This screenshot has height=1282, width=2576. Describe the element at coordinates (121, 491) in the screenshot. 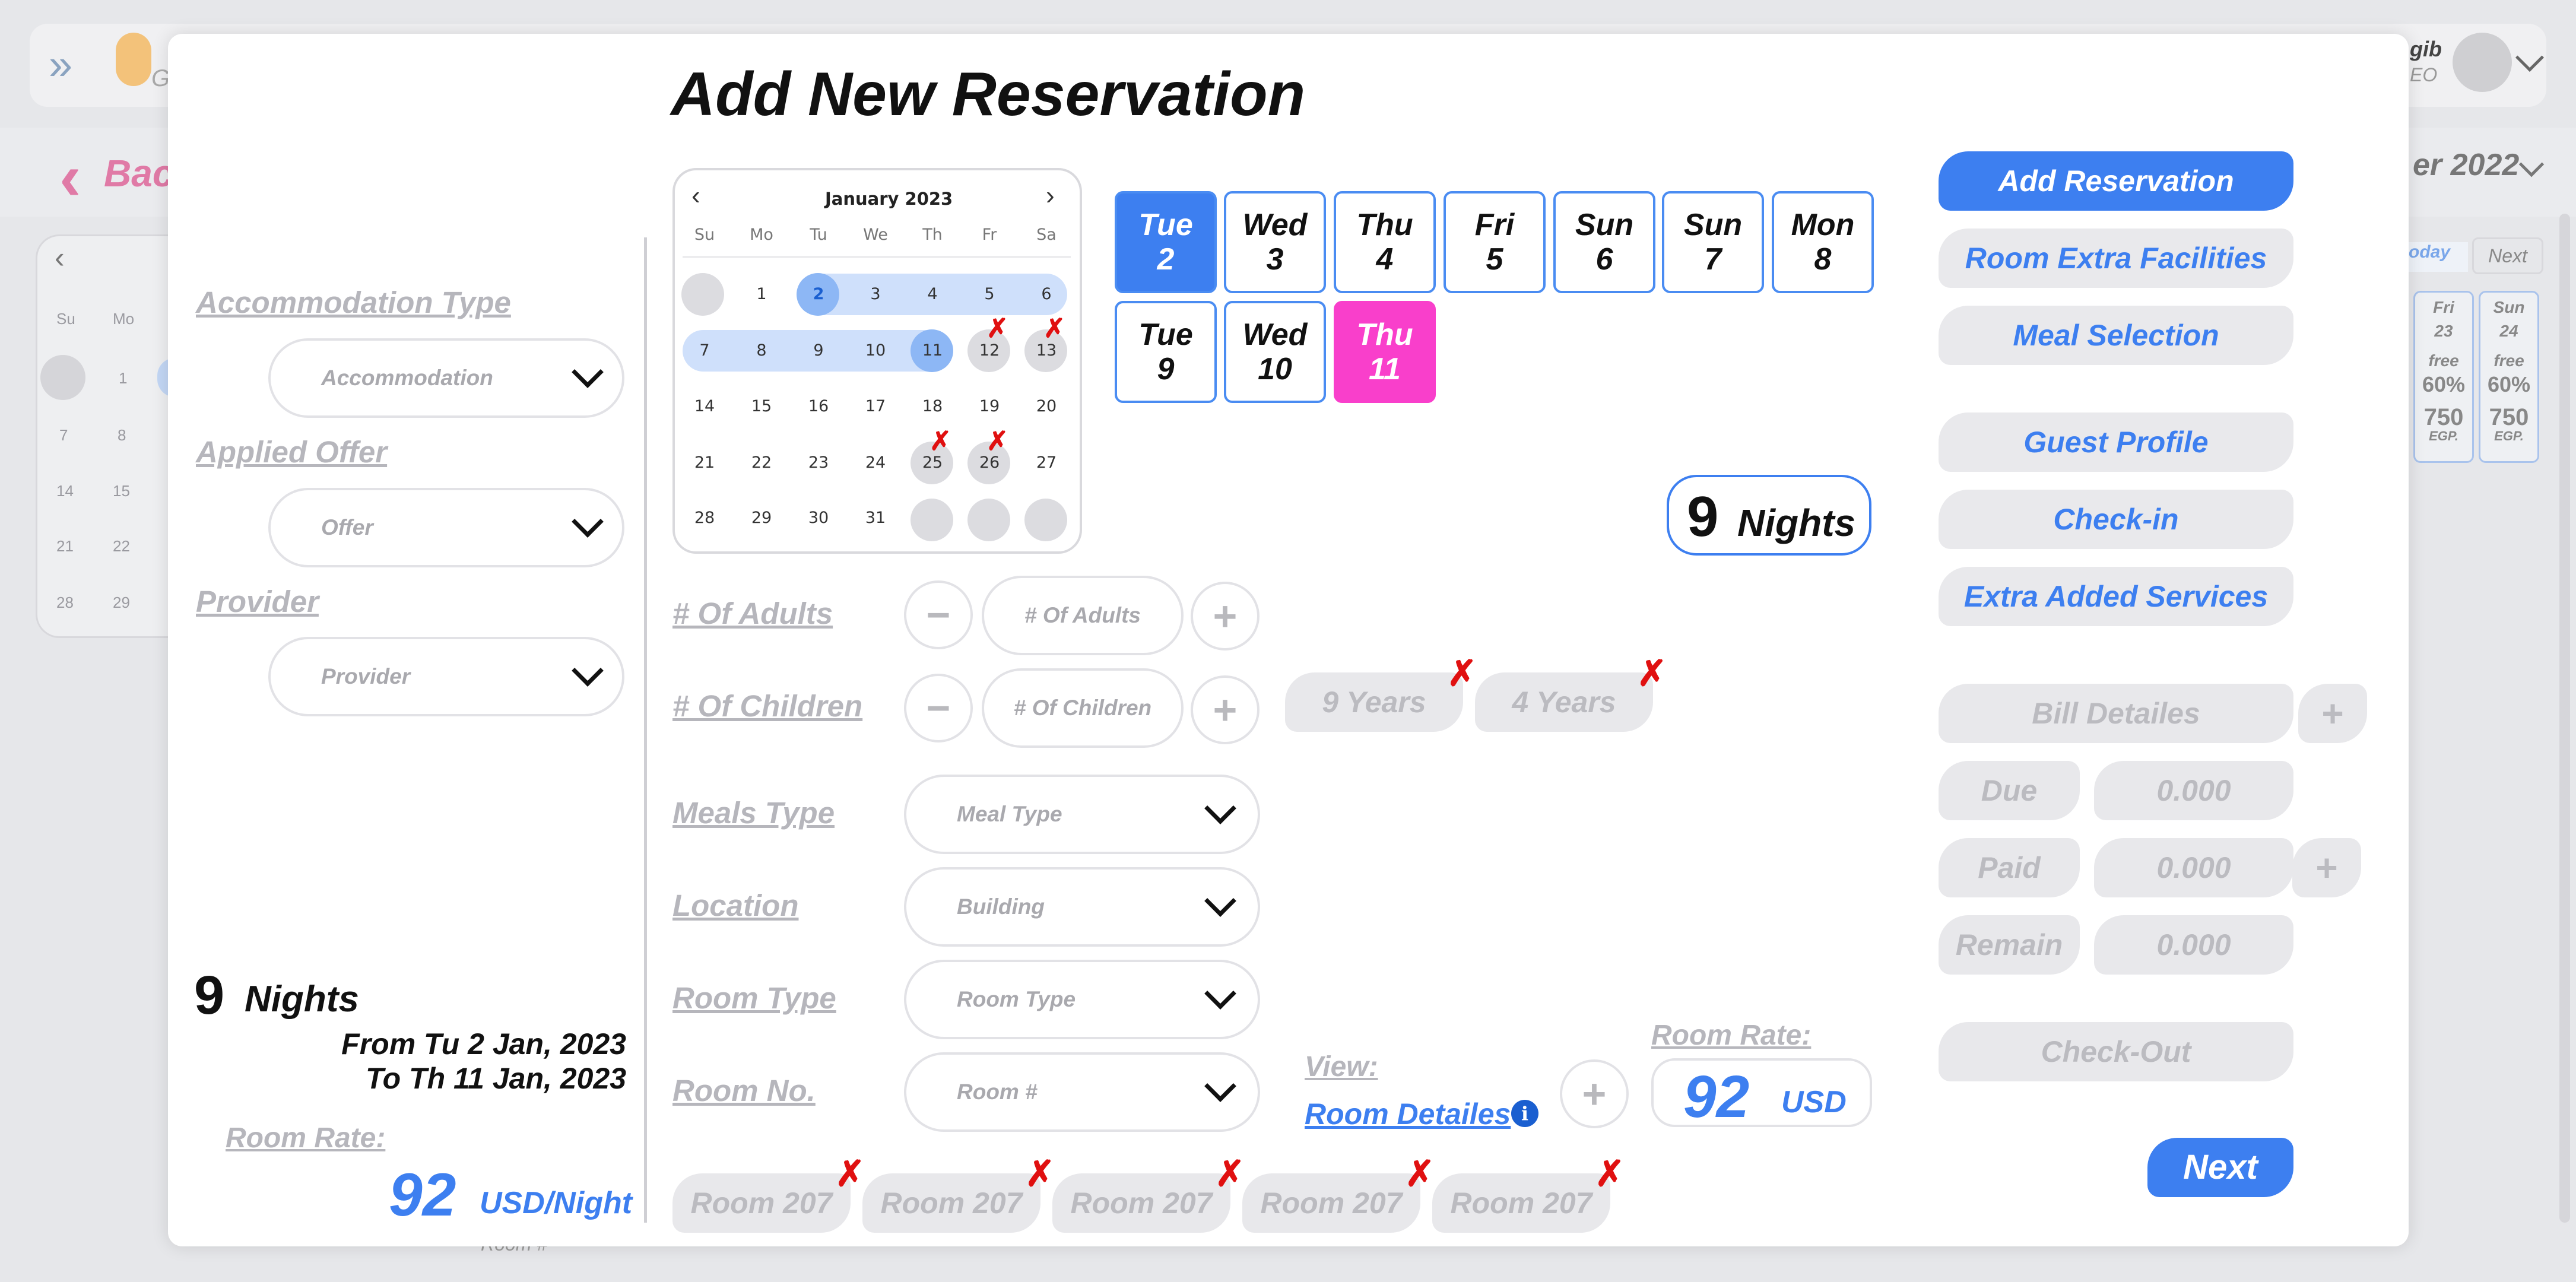

I see `background-cal-day: 15` at that location.